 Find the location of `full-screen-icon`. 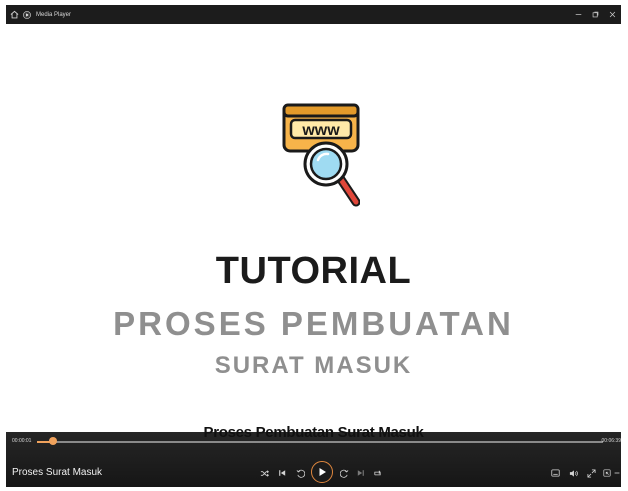

full-screen-icon is located at coordinates (591, 473).